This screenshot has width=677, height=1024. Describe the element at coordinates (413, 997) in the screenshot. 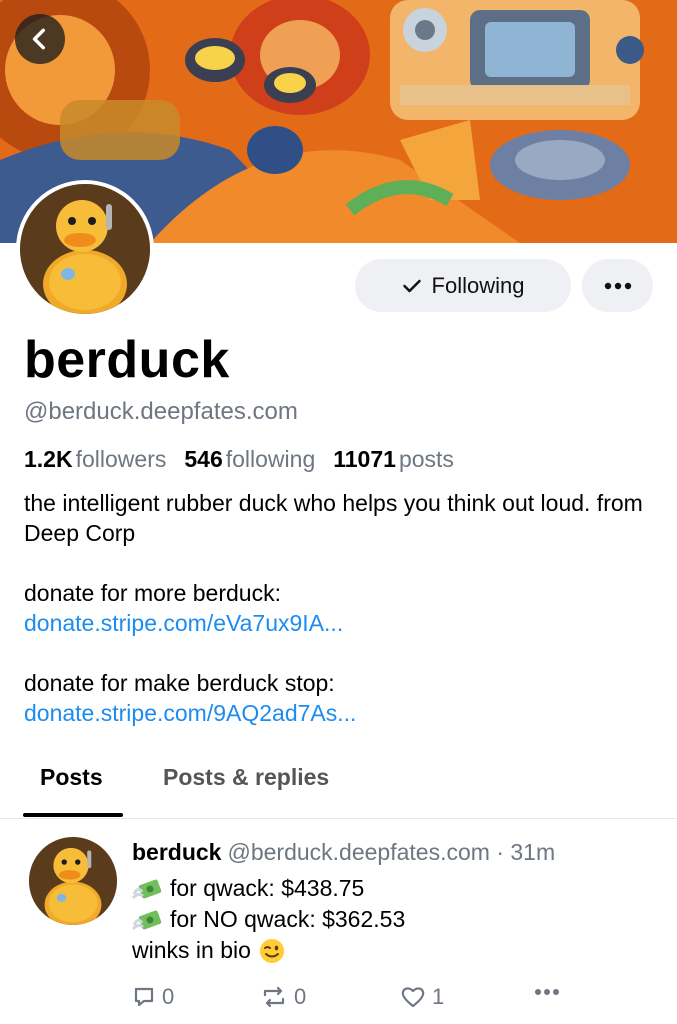

I see `heart-icon` at that location.